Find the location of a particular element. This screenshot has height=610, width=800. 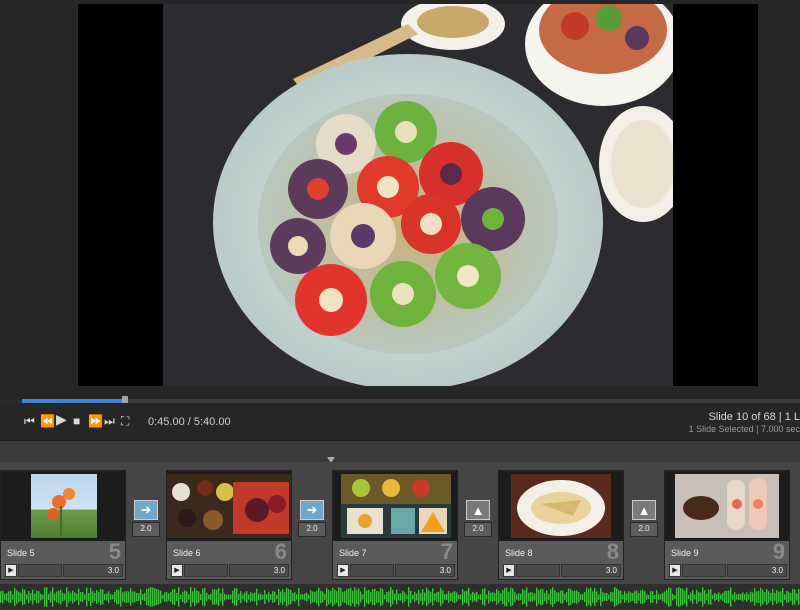

skip-to-start-icon: ⏮ is located at coordinates (29, 421).